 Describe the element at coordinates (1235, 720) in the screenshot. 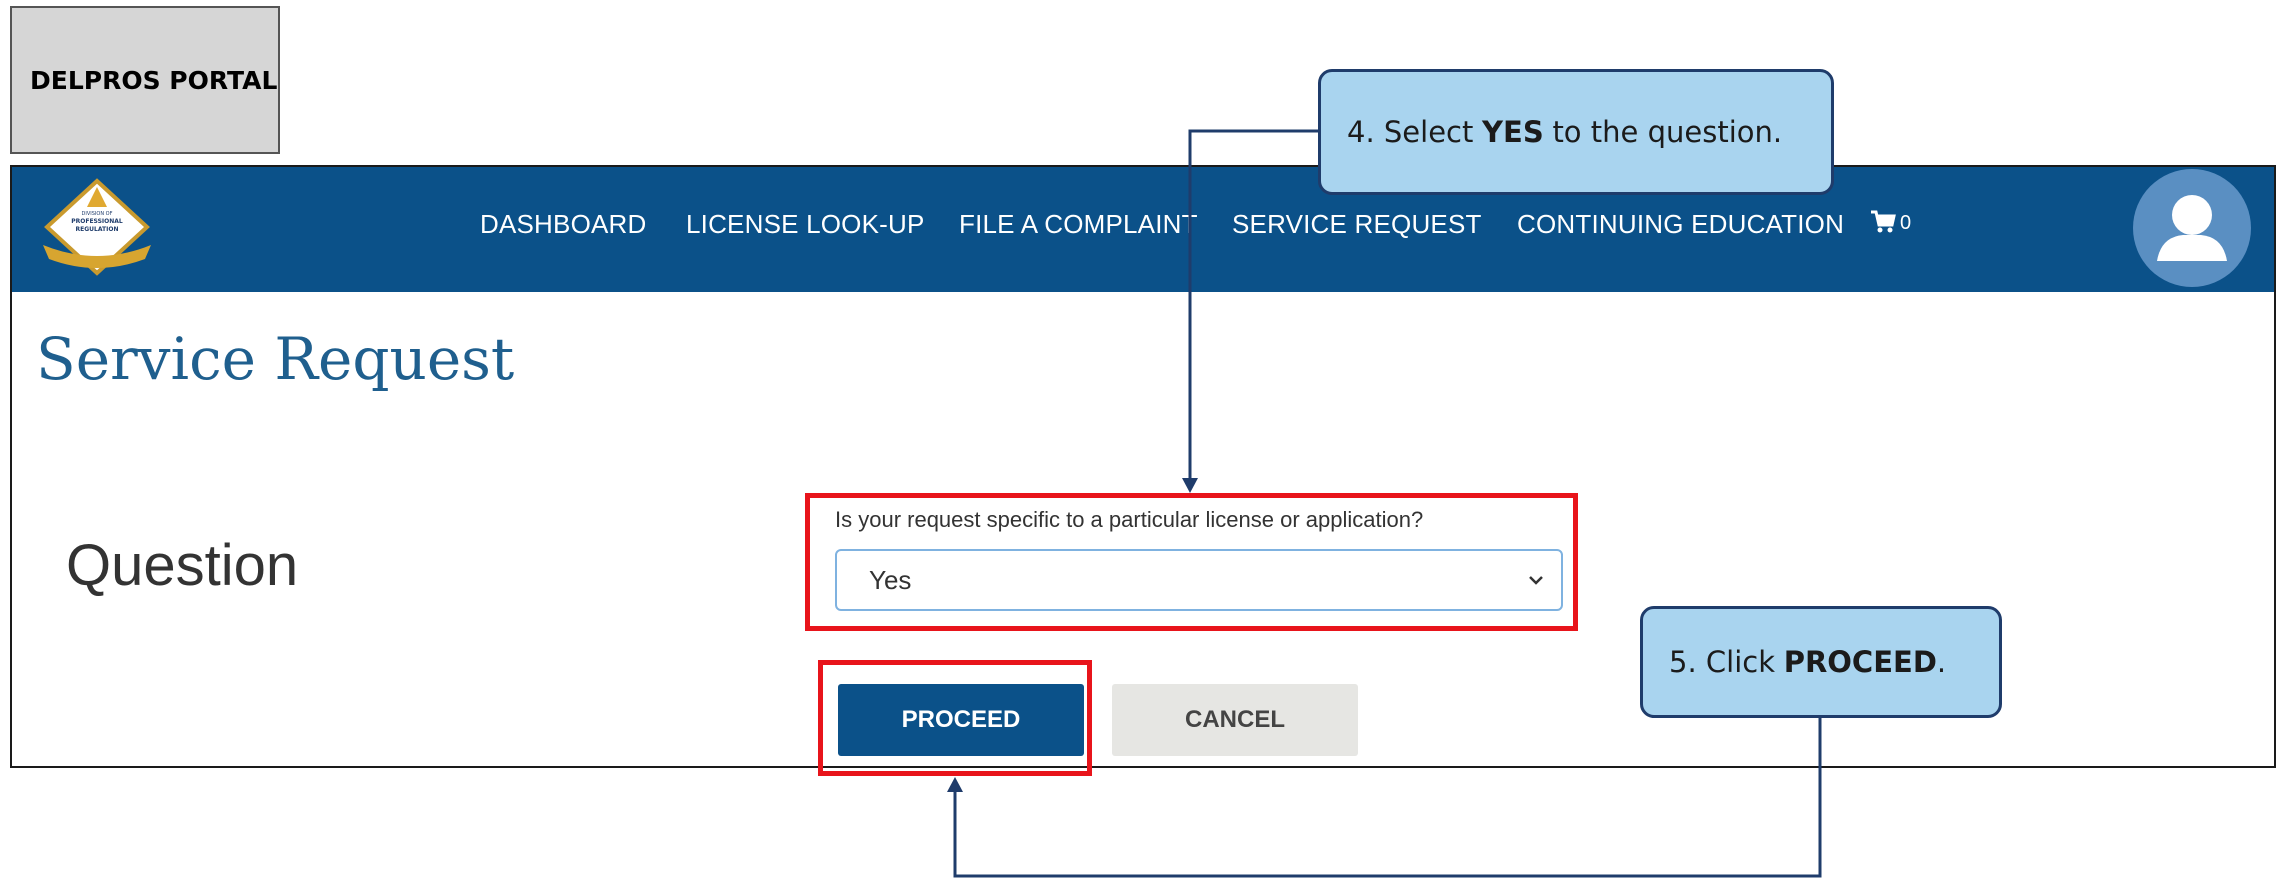

I see `cancel-button: CANCEL` at that location.